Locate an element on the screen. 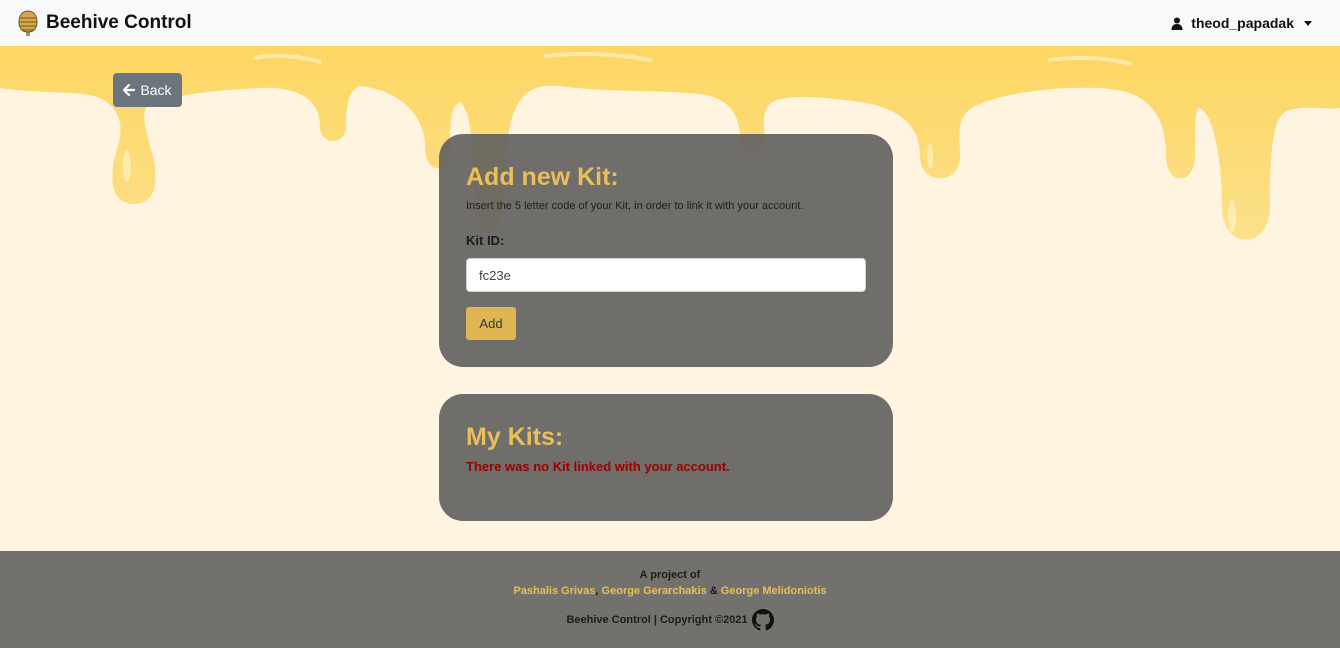  kit-id-label: Kit ID: is located at coordinates (485, 240).